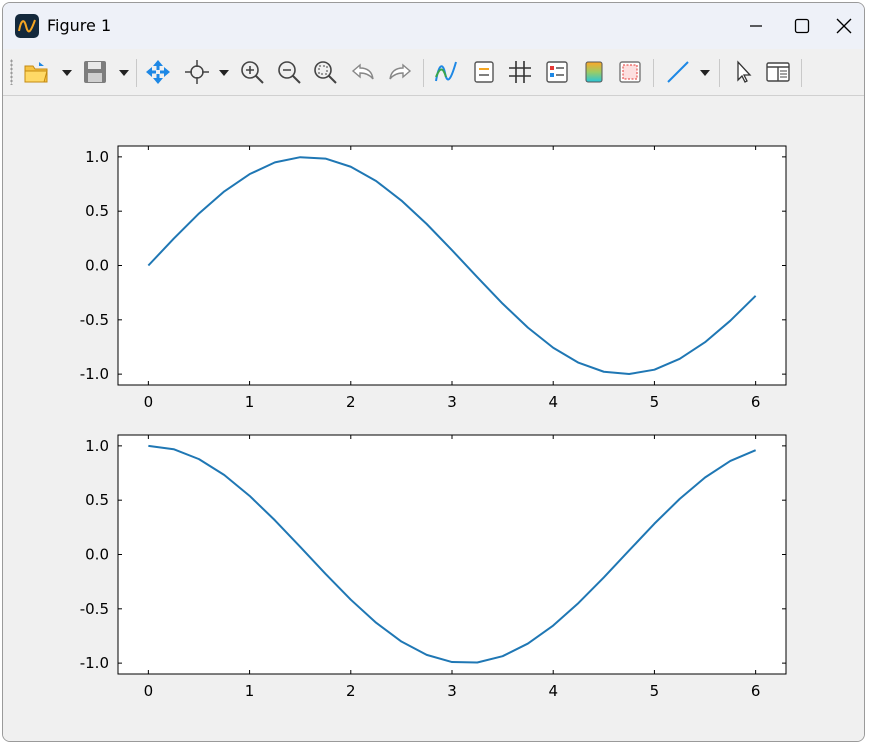 This screenshot has height=746, width=869. I want to click on zoom-out-icon, so click(289, 72).